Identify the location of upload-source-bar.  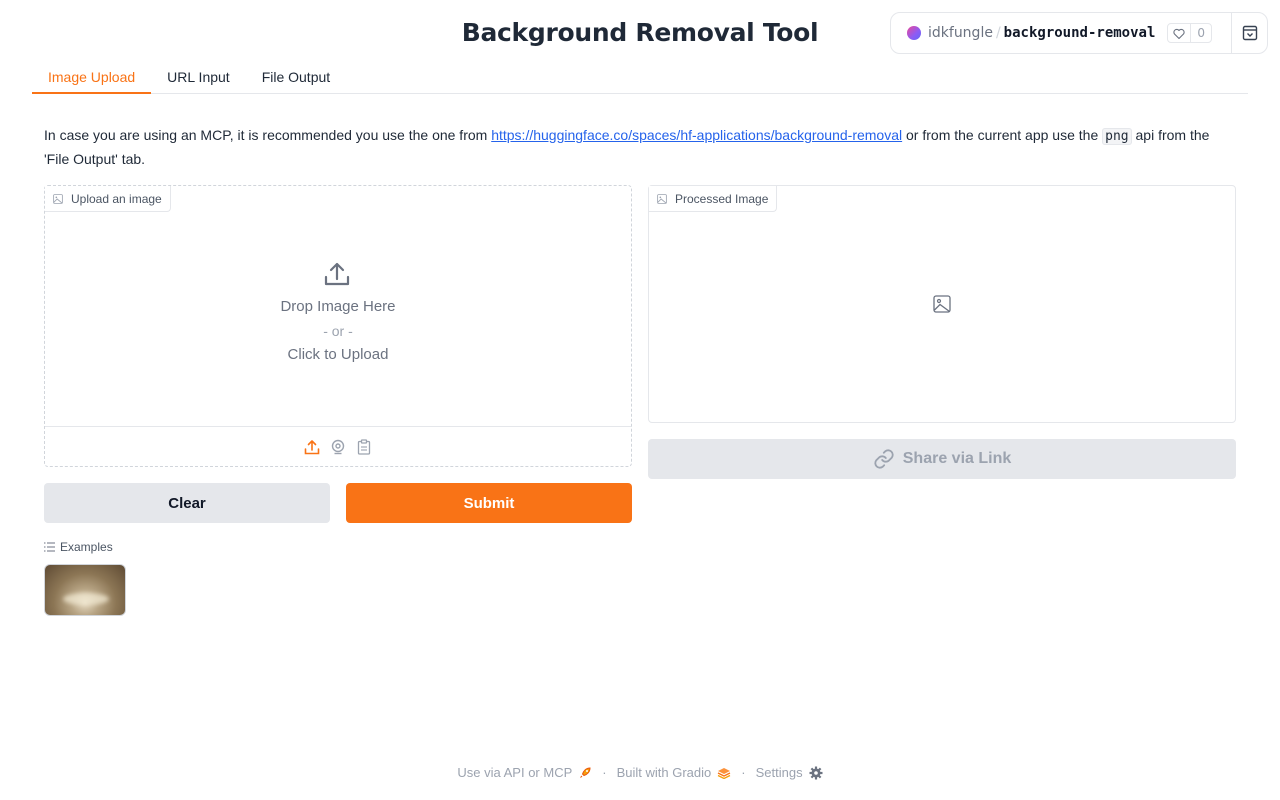
(338, 447).